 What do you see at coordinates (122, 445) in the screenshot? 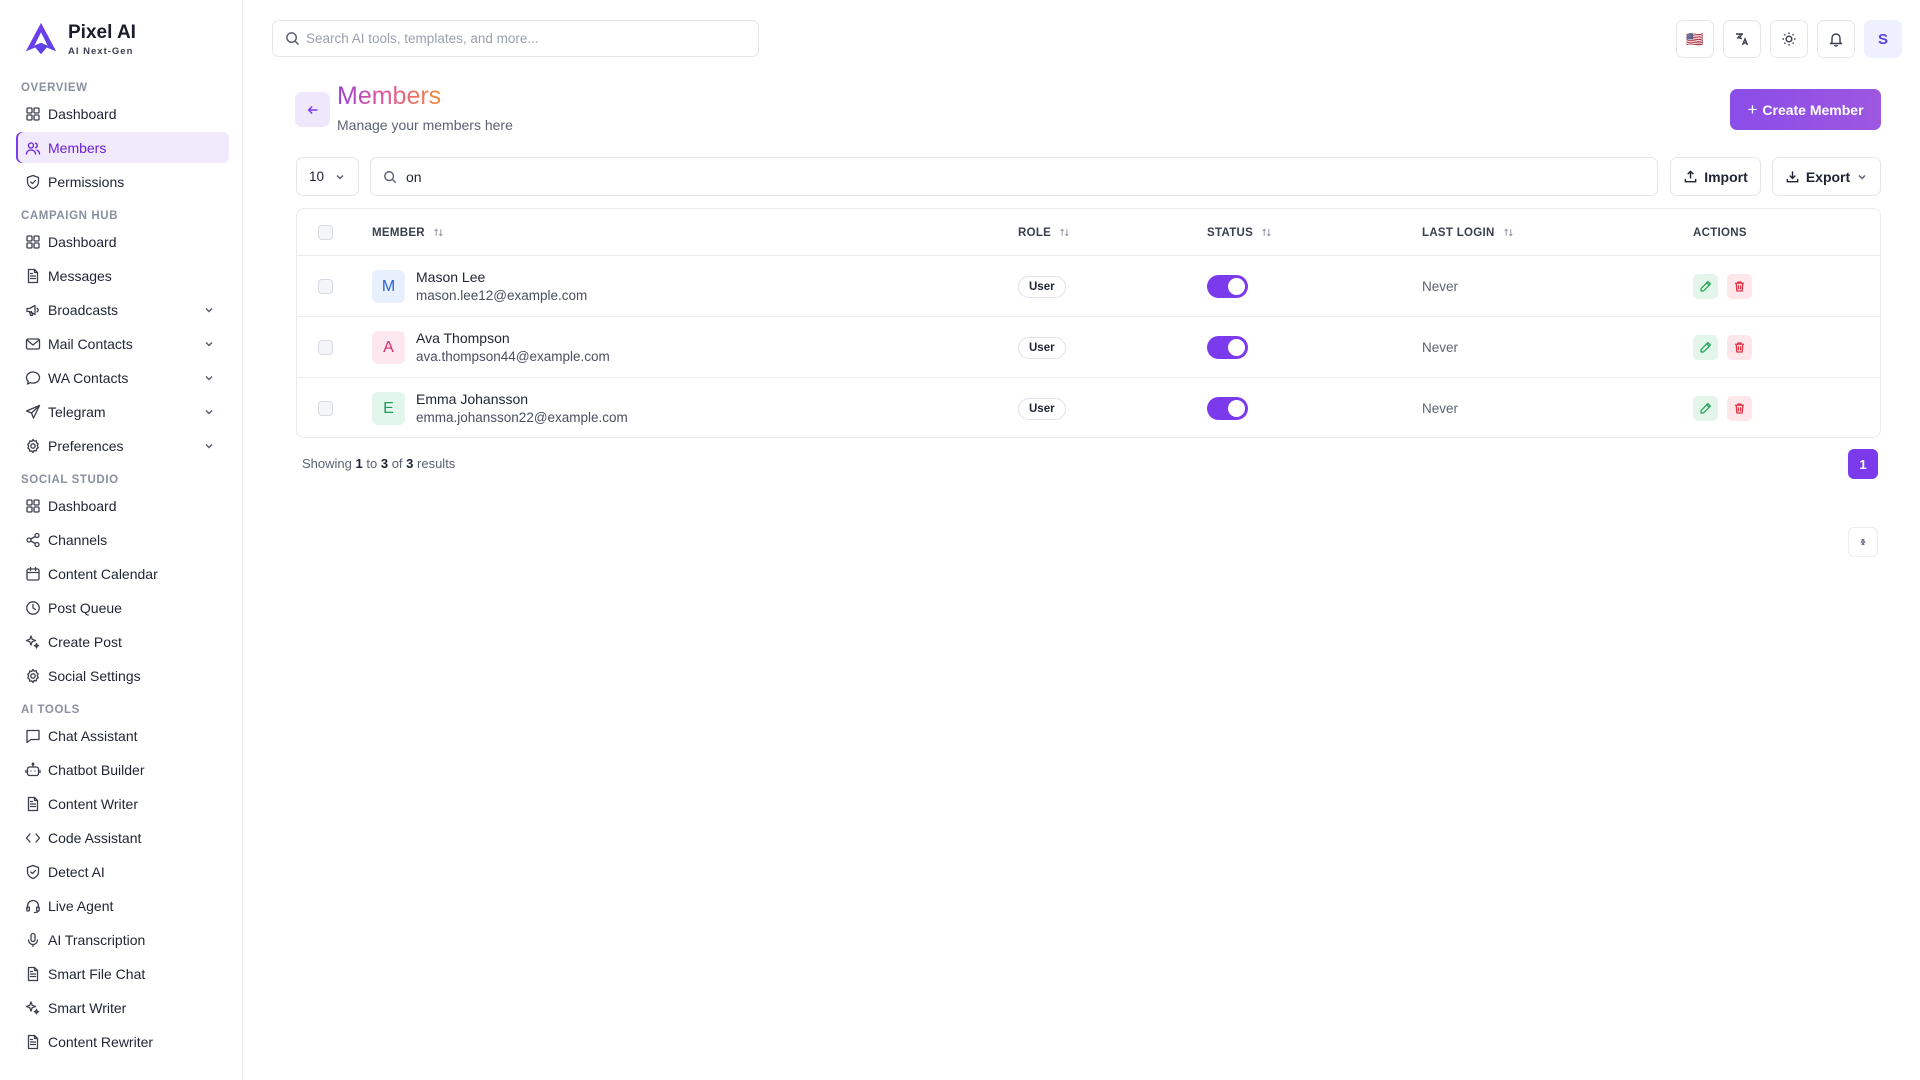
I see `sidebar-item-preferences: Preferences` at bounding box center [122, 445].